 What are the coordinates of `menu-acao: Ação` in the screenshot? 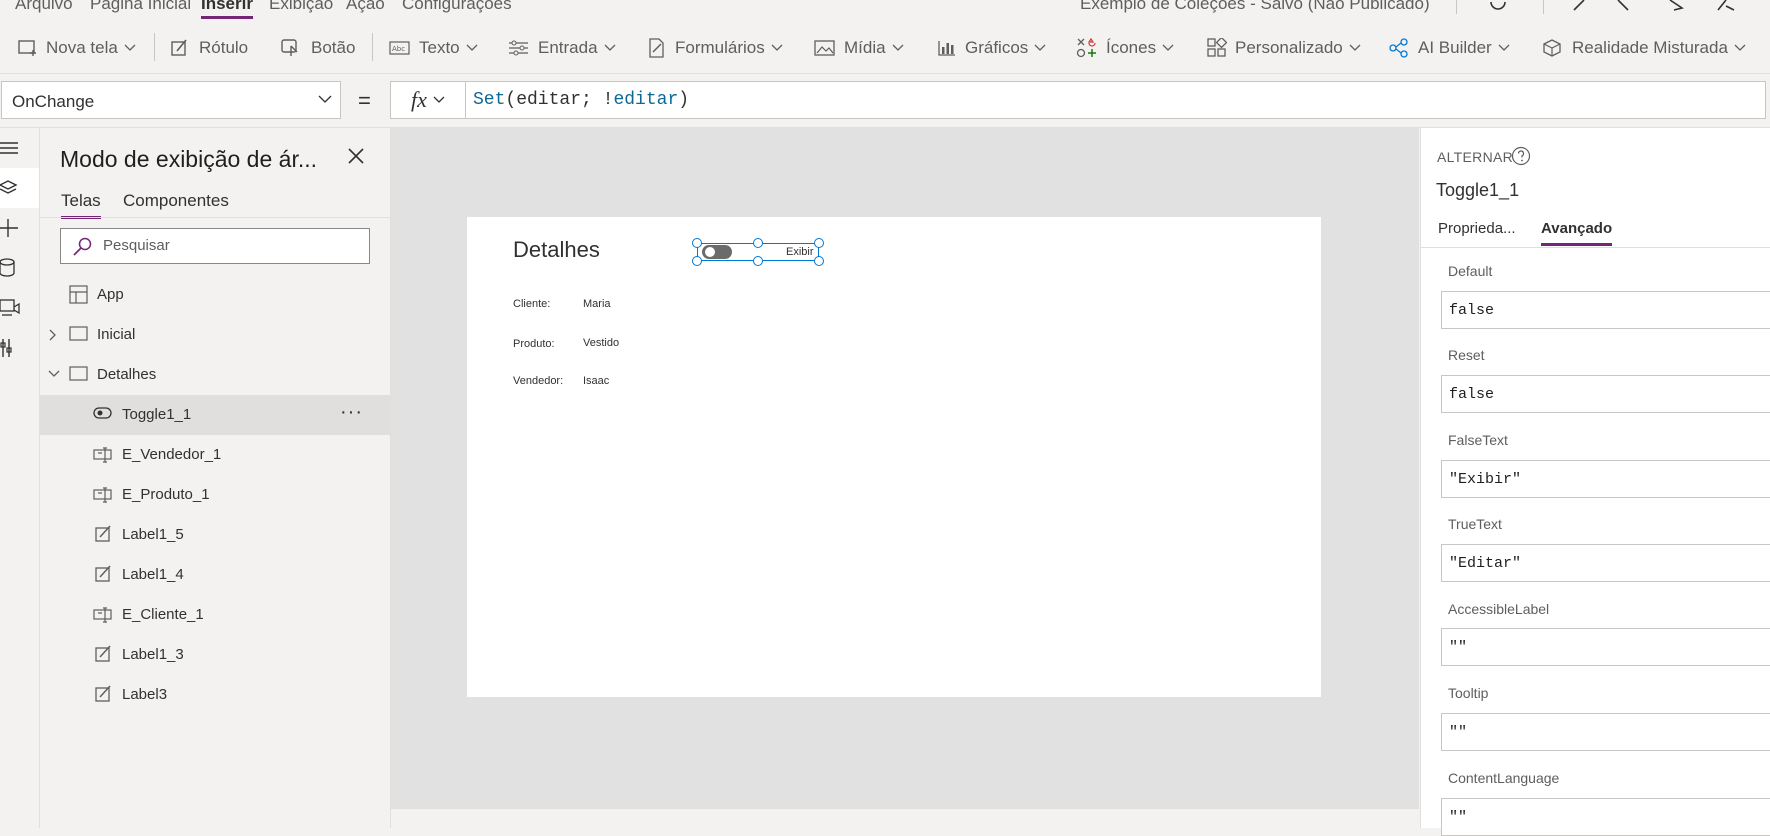 It's located at (365, 7).